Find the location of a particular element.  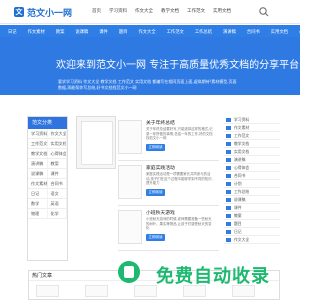

category-item: 数学 is located at coordinates (38, 204).